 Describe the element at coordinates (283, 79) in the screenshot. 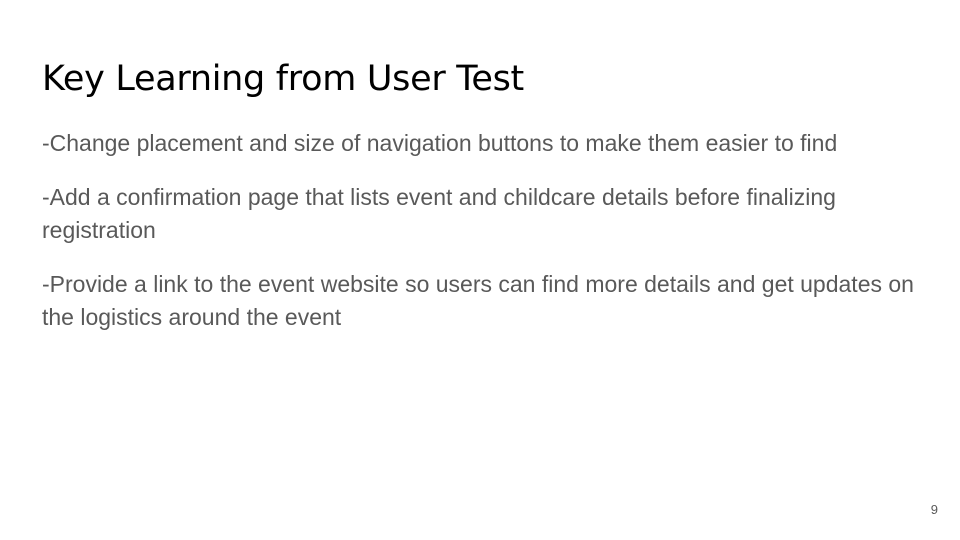

I see `slide-title: Key Learning from User Test` at that location.